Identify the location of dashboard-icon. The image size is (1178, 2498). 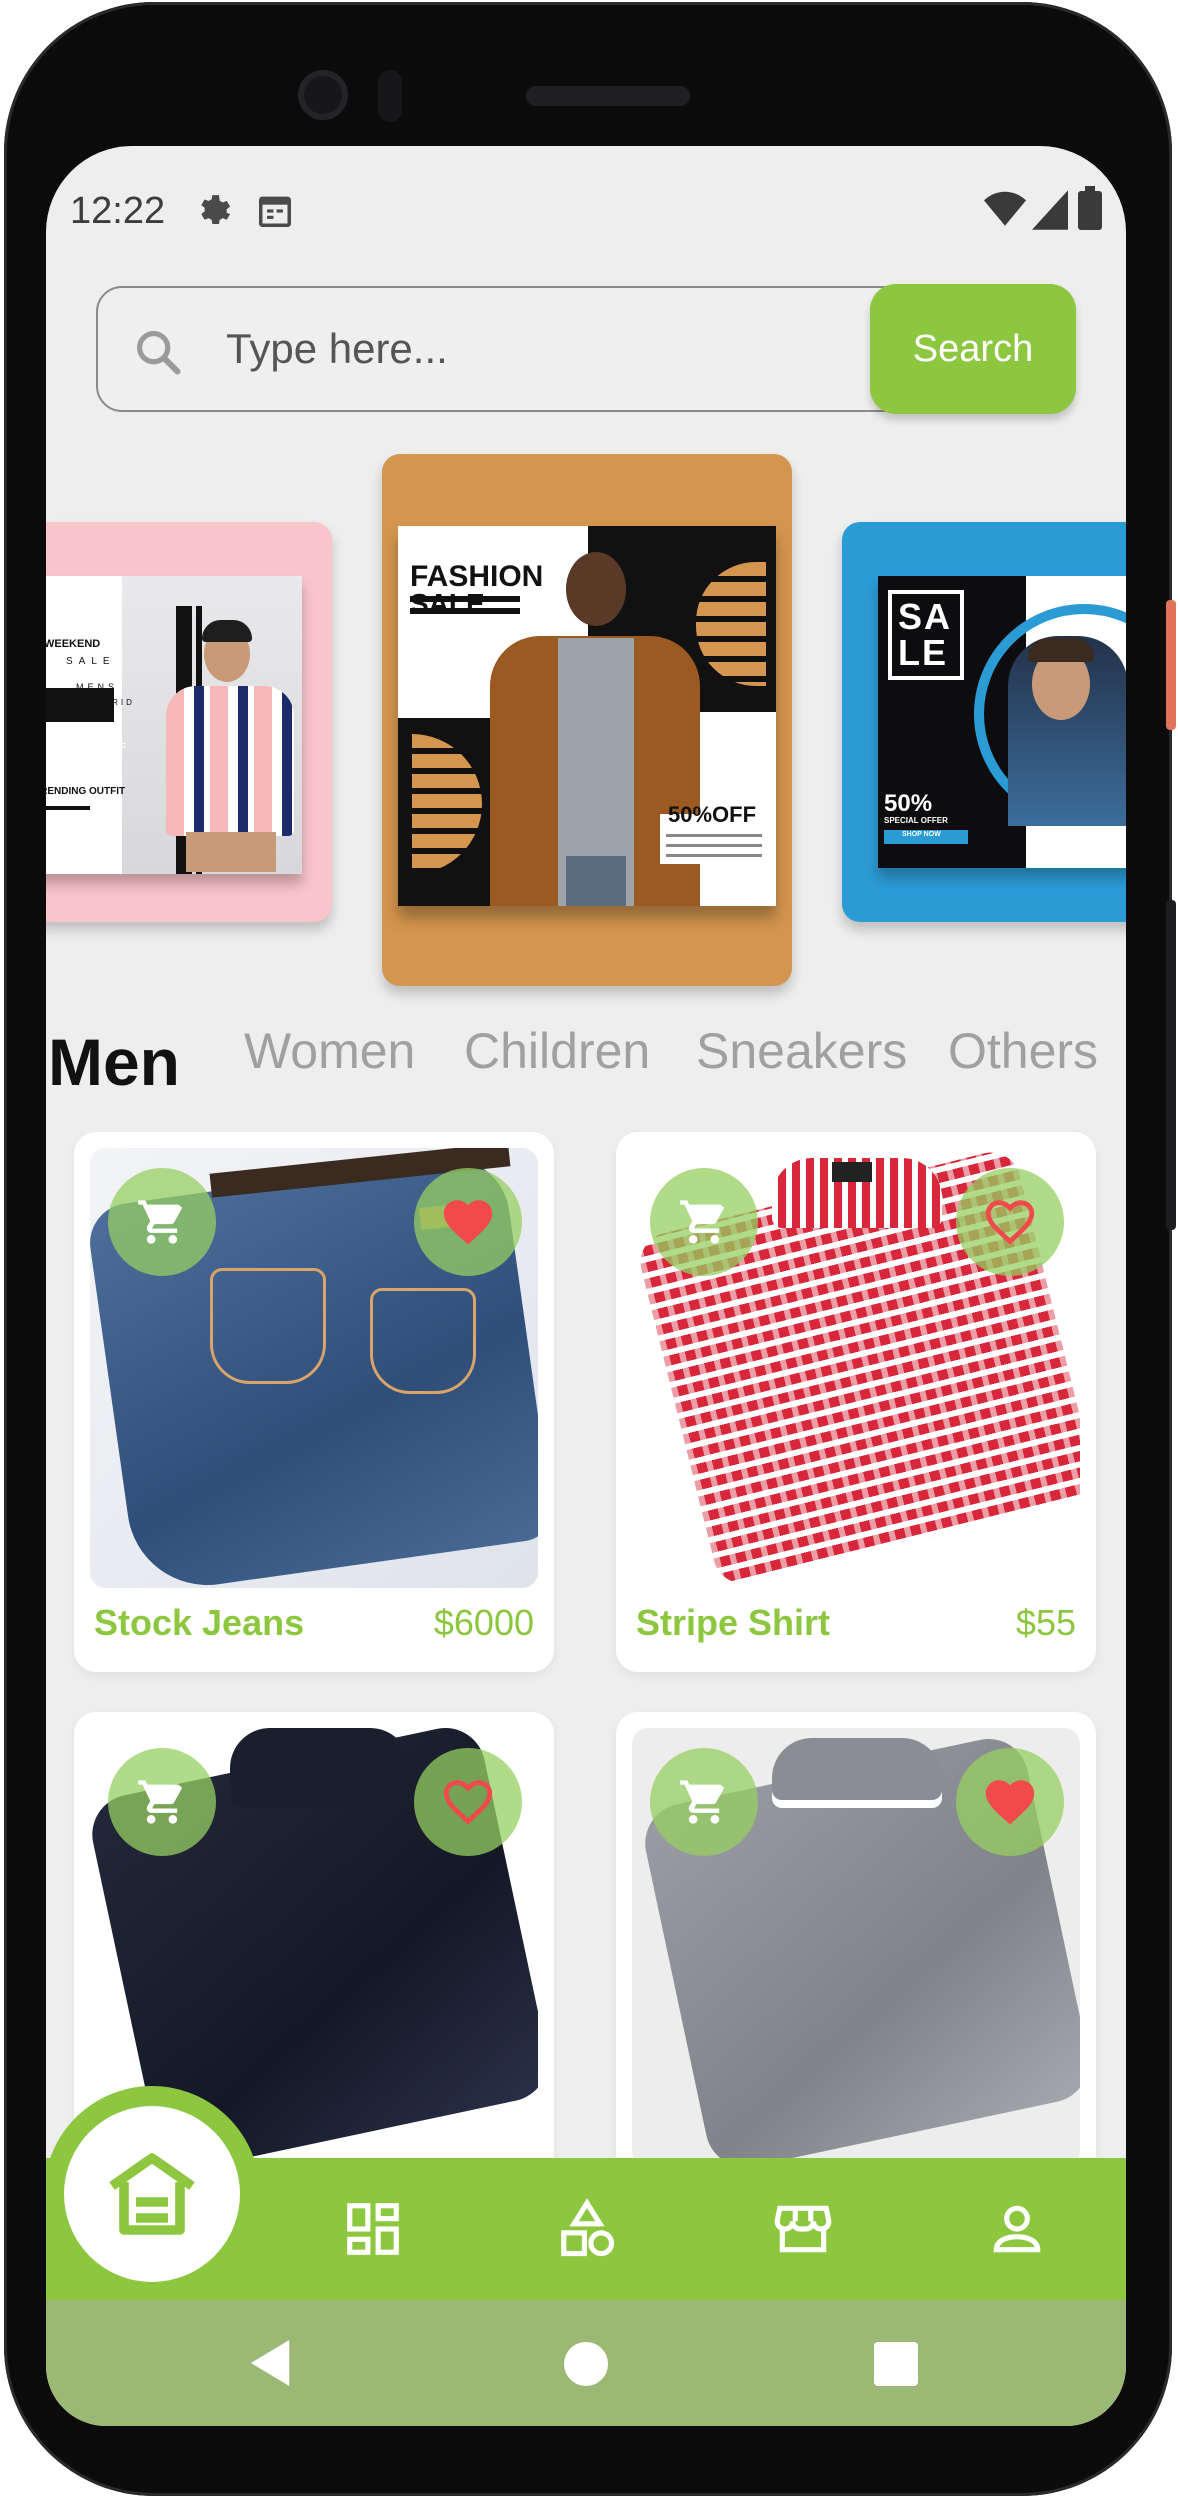
(373, 2229).